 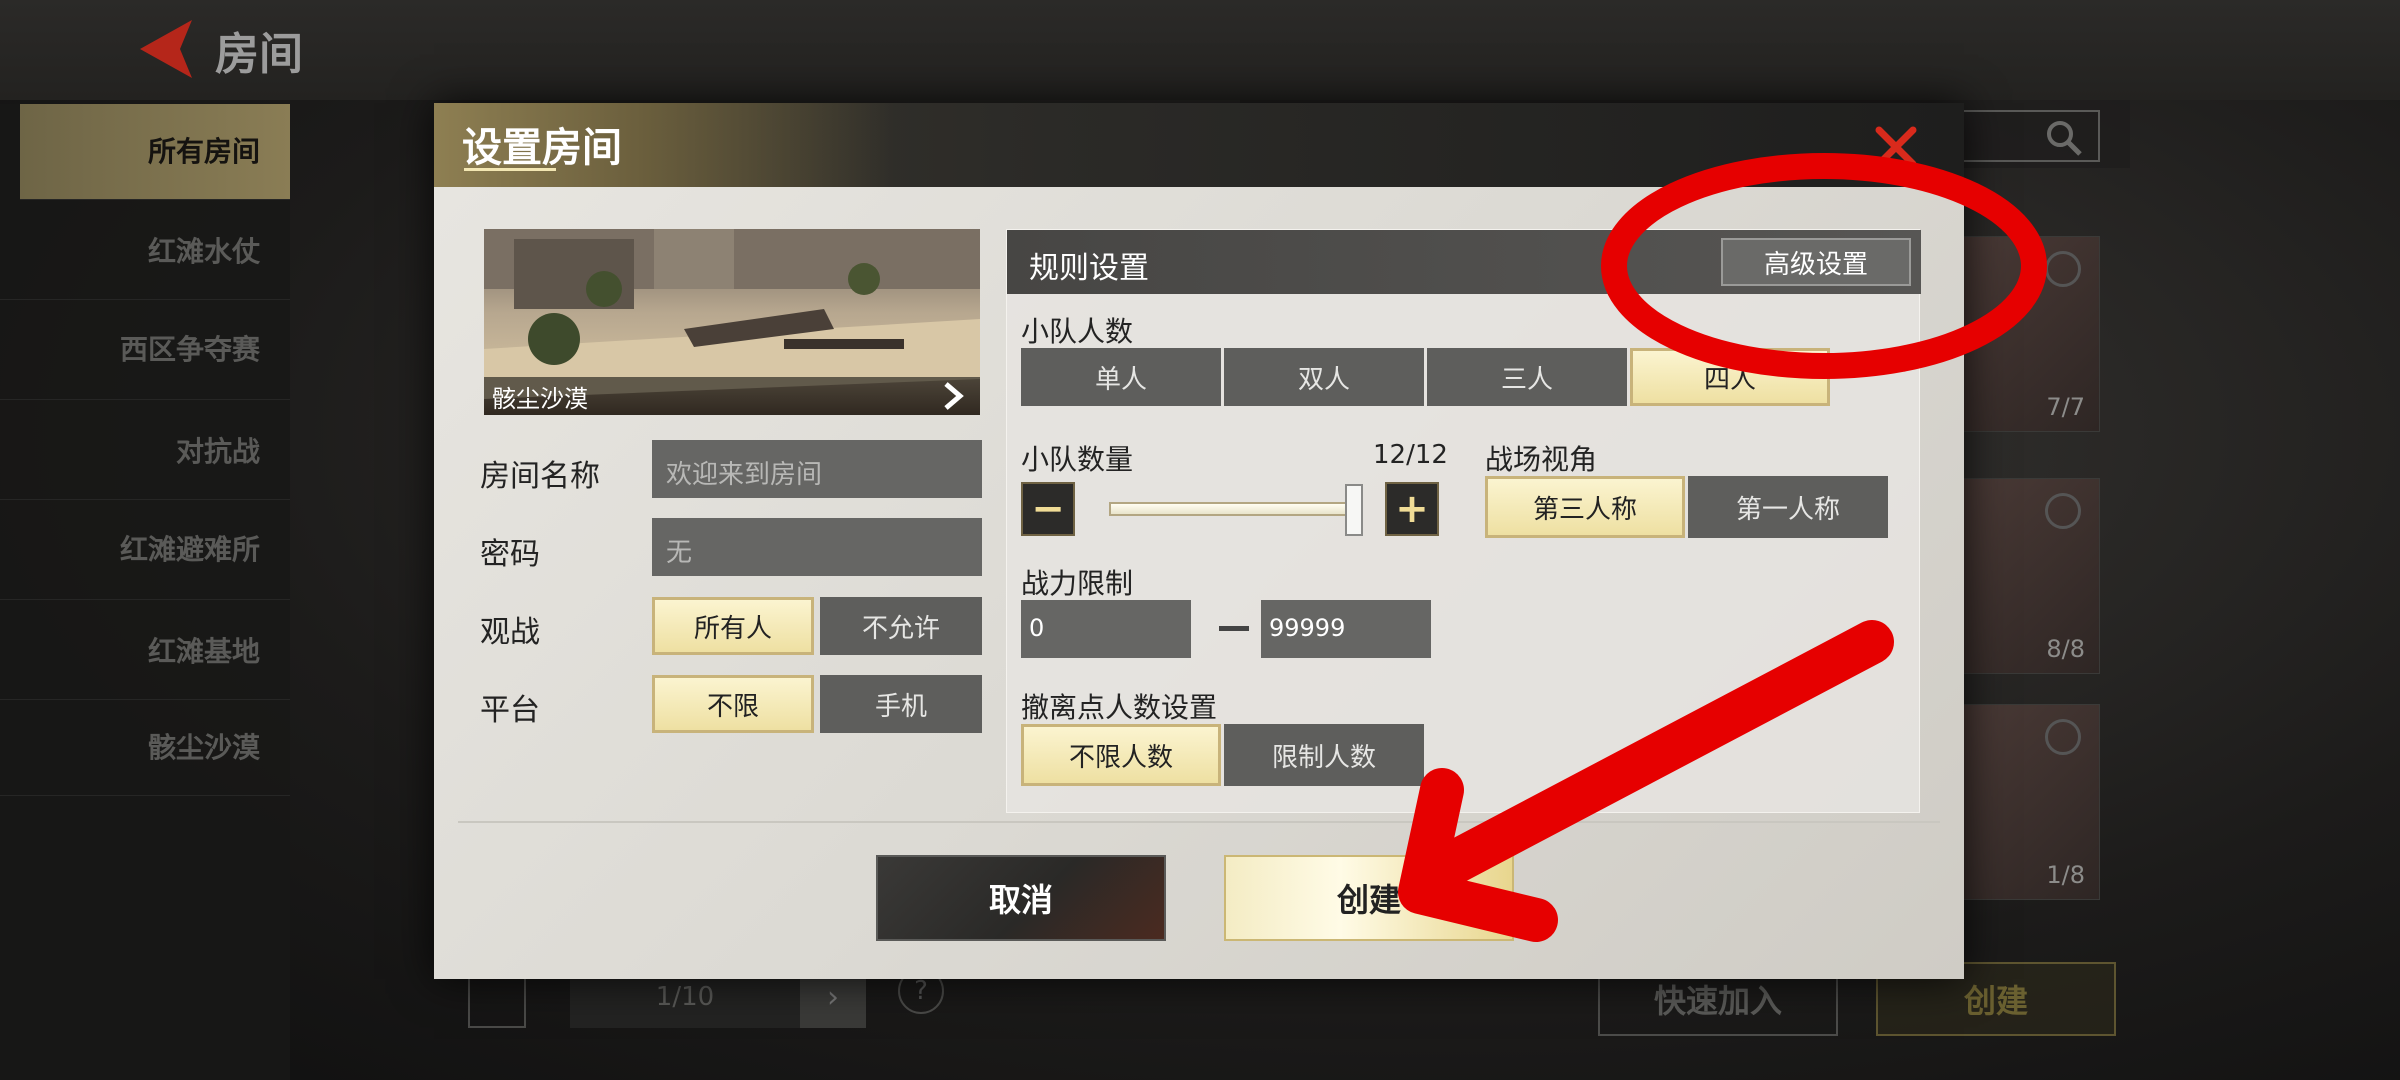 What do you see at coordinates (2064, 138) in the screenshot?
I see `search-icon` at bounding box center [2064, 138].